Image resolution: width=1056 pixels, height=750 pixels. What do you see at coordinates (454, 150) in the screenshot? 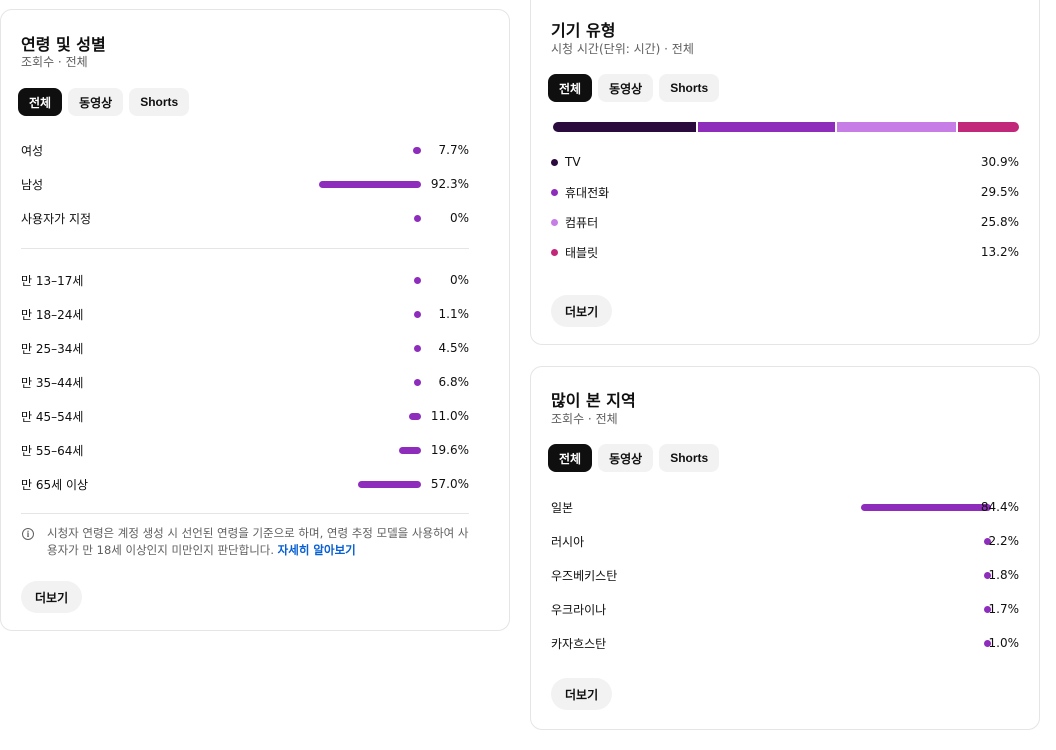
I see `row-value: 7.7%` at bounding box center [454, 150].